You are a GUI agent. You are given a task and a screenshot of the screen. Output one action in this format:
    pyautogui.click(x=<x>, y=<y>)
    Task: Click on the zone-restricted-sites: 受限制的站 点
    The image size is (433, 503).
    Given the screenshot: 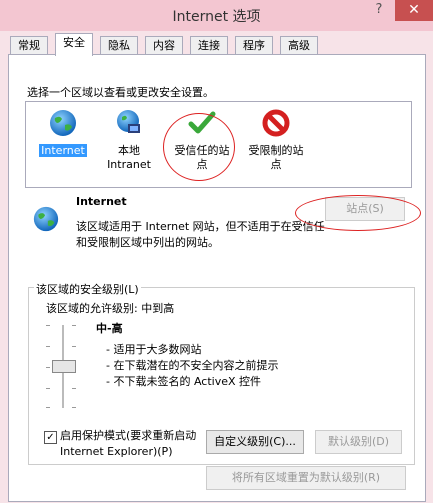 What is the action you would take?
    pyautogui.click(x=276, y=143)
    